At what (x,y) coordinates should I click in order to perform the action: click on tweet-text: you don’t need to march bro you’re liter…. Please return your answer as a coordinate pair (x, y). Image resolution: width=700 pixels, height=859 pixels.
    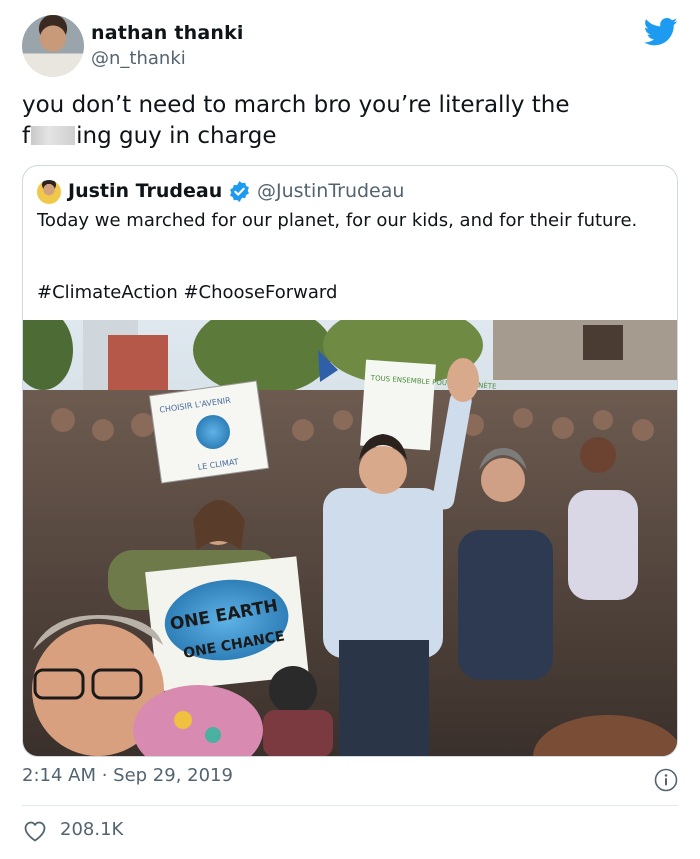
    Looking at the image, I should click on (342, 121).